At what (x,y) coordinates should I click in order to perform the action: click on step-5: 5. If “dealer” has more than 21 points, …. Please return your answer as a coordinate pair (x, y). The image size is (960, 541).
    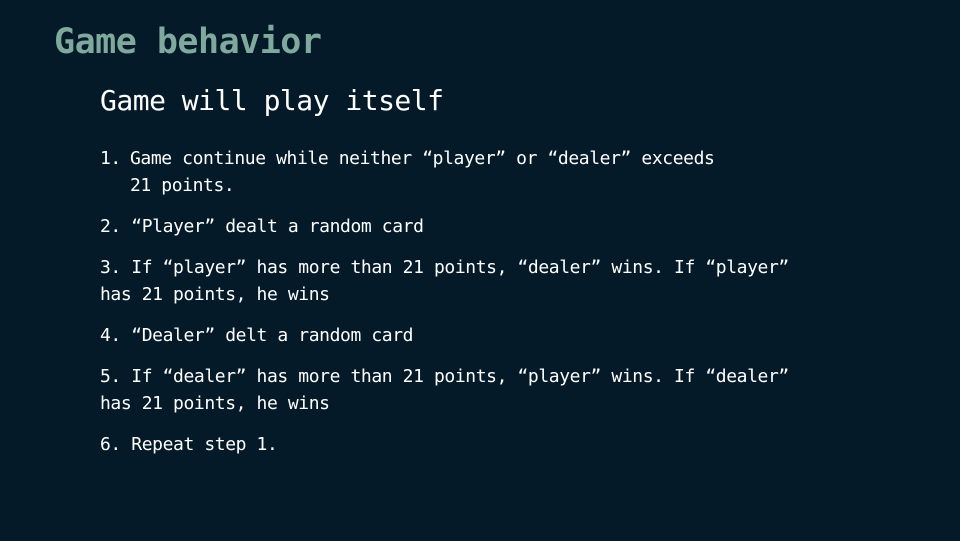
    Looking at the image, I should click on (500, 390).